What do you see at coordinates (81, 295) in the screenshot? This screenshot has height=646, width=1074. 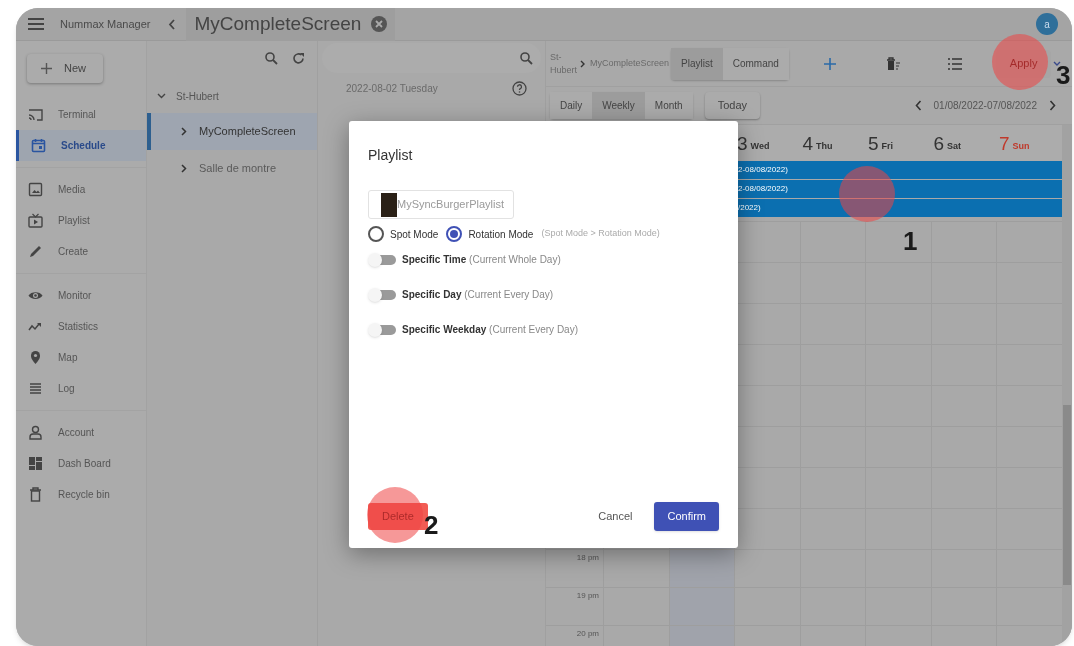 I see `sidebar-item: Monitor` at bounding box center [81, 295].